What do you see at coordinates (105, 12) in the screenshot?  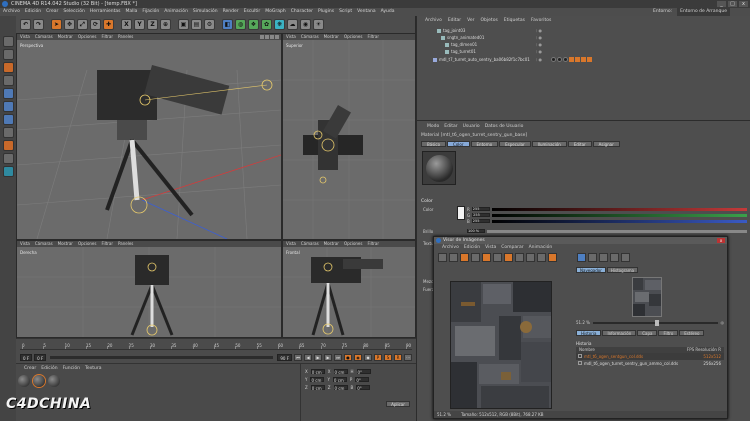 I see `menu-herramientas: Herramientas` at bounding box center [105, 12].